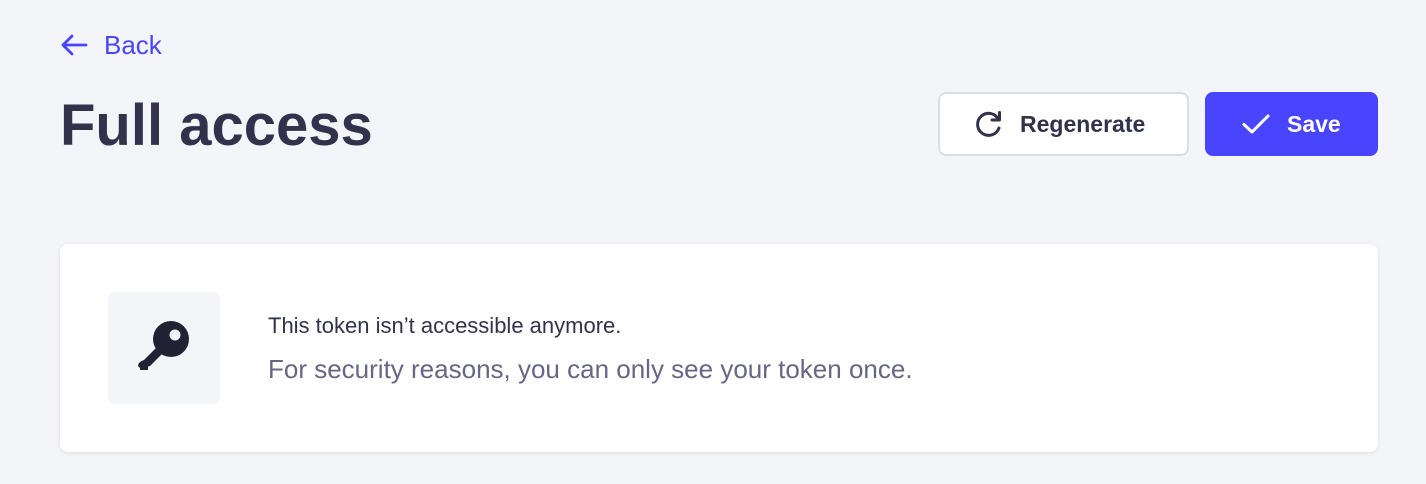 The image size is (1426, 484). I want to click on regenerate-button: Regenerate, so click(1063, 124).